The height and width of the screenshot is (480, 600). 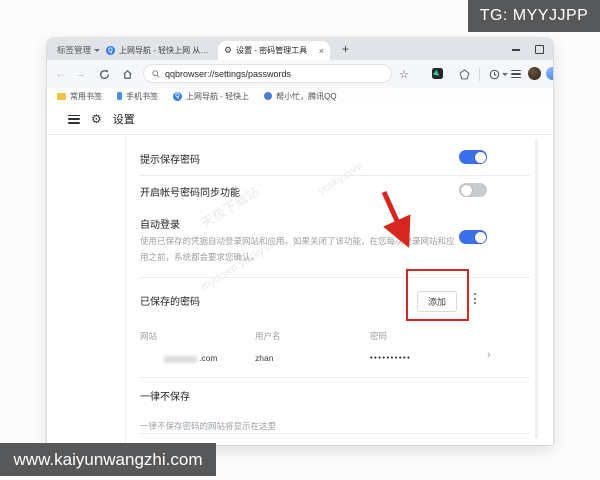 I want to click on bookmark-label: 手机书签, so click(x=142, y=96).